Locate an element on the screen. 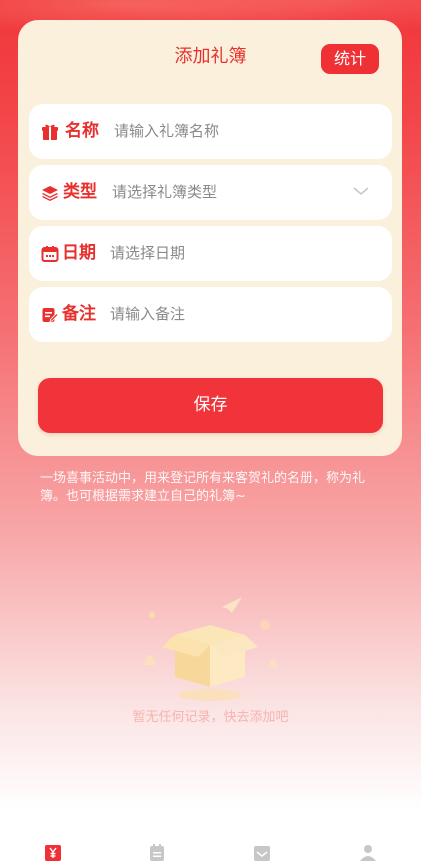  remark-label: 备注 is located at coordinates (79, 314).